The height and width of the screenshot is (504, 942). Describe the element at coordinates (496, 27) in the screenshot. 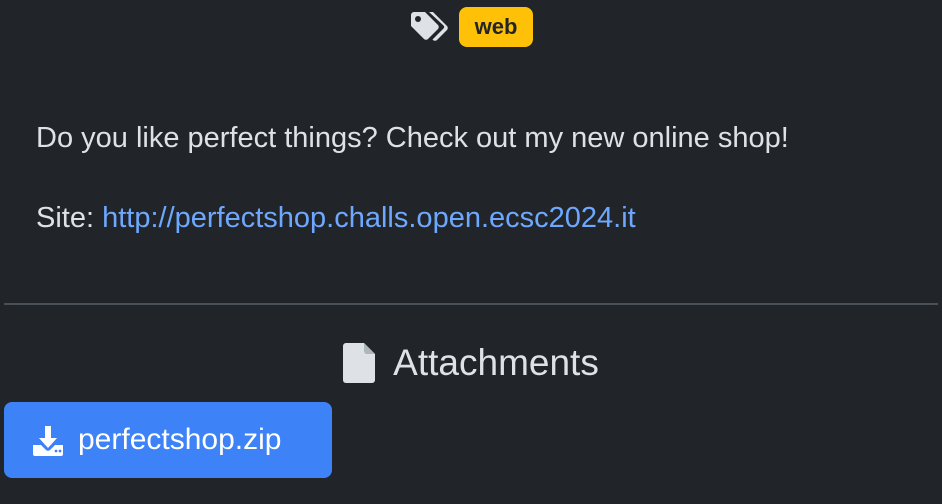

I see `tag-badge-web: web` at that location.